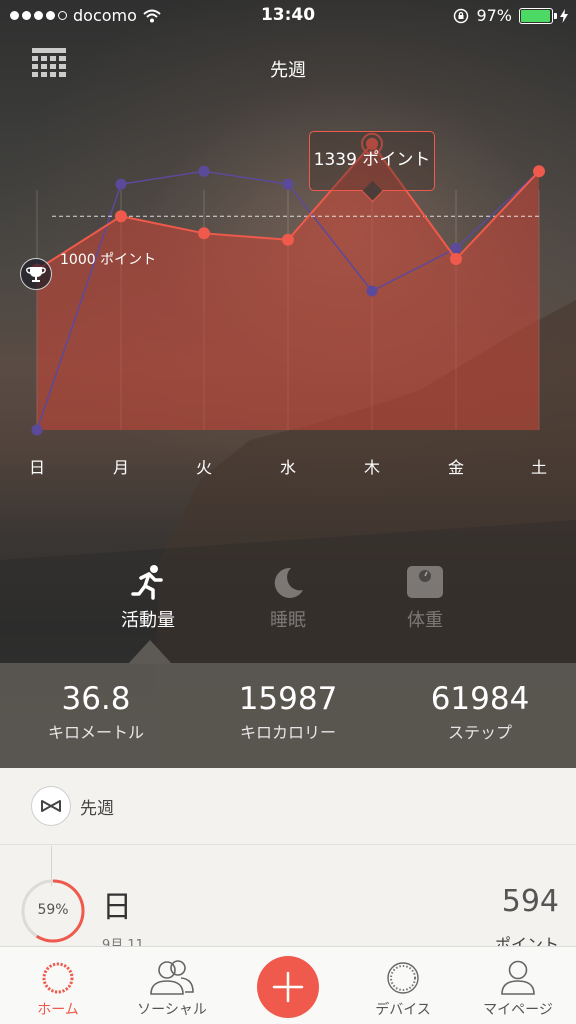  I want to click on tab-device: デバイス, so click(403, 985).